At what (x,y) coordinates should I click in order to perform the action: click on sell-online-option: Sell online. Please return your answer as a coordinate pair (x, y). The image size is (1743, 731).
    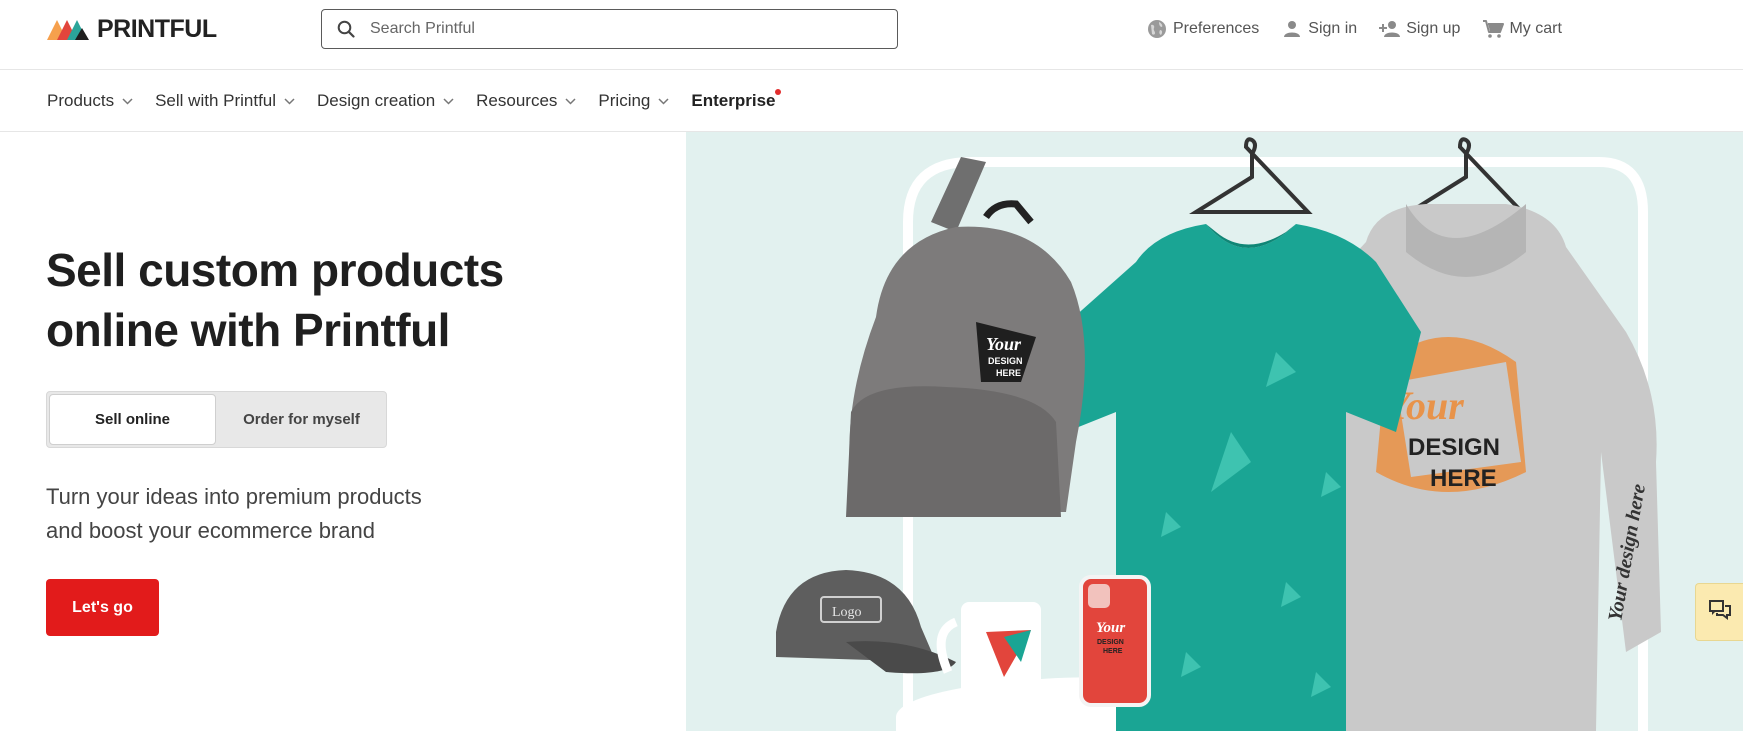
    Looking at the image, I should click on (132, 419).